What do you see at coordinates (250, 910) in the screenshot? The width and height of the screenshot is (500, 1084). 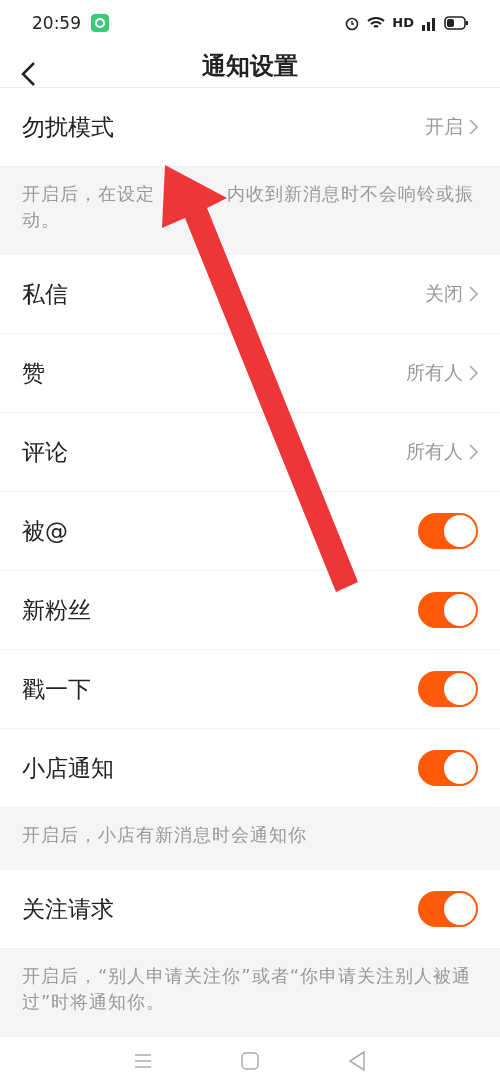 I see `settings-row: 关注请求` at bounding box center [250, 910].